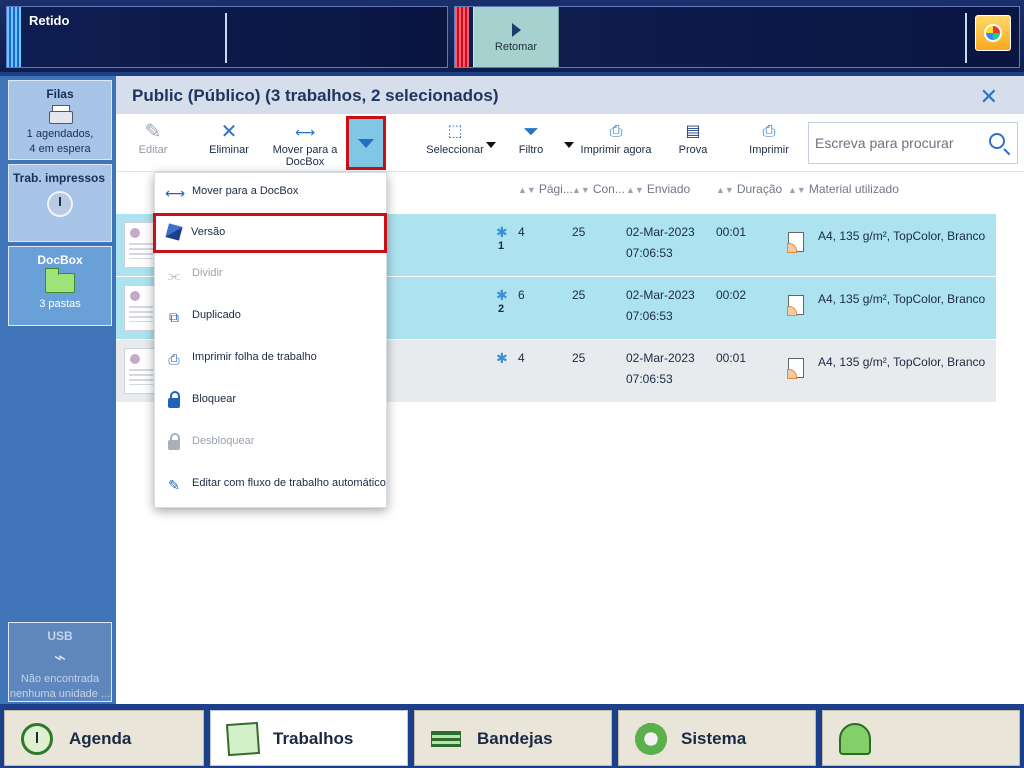  I want to click on status-divider-right, so click(966, 38).